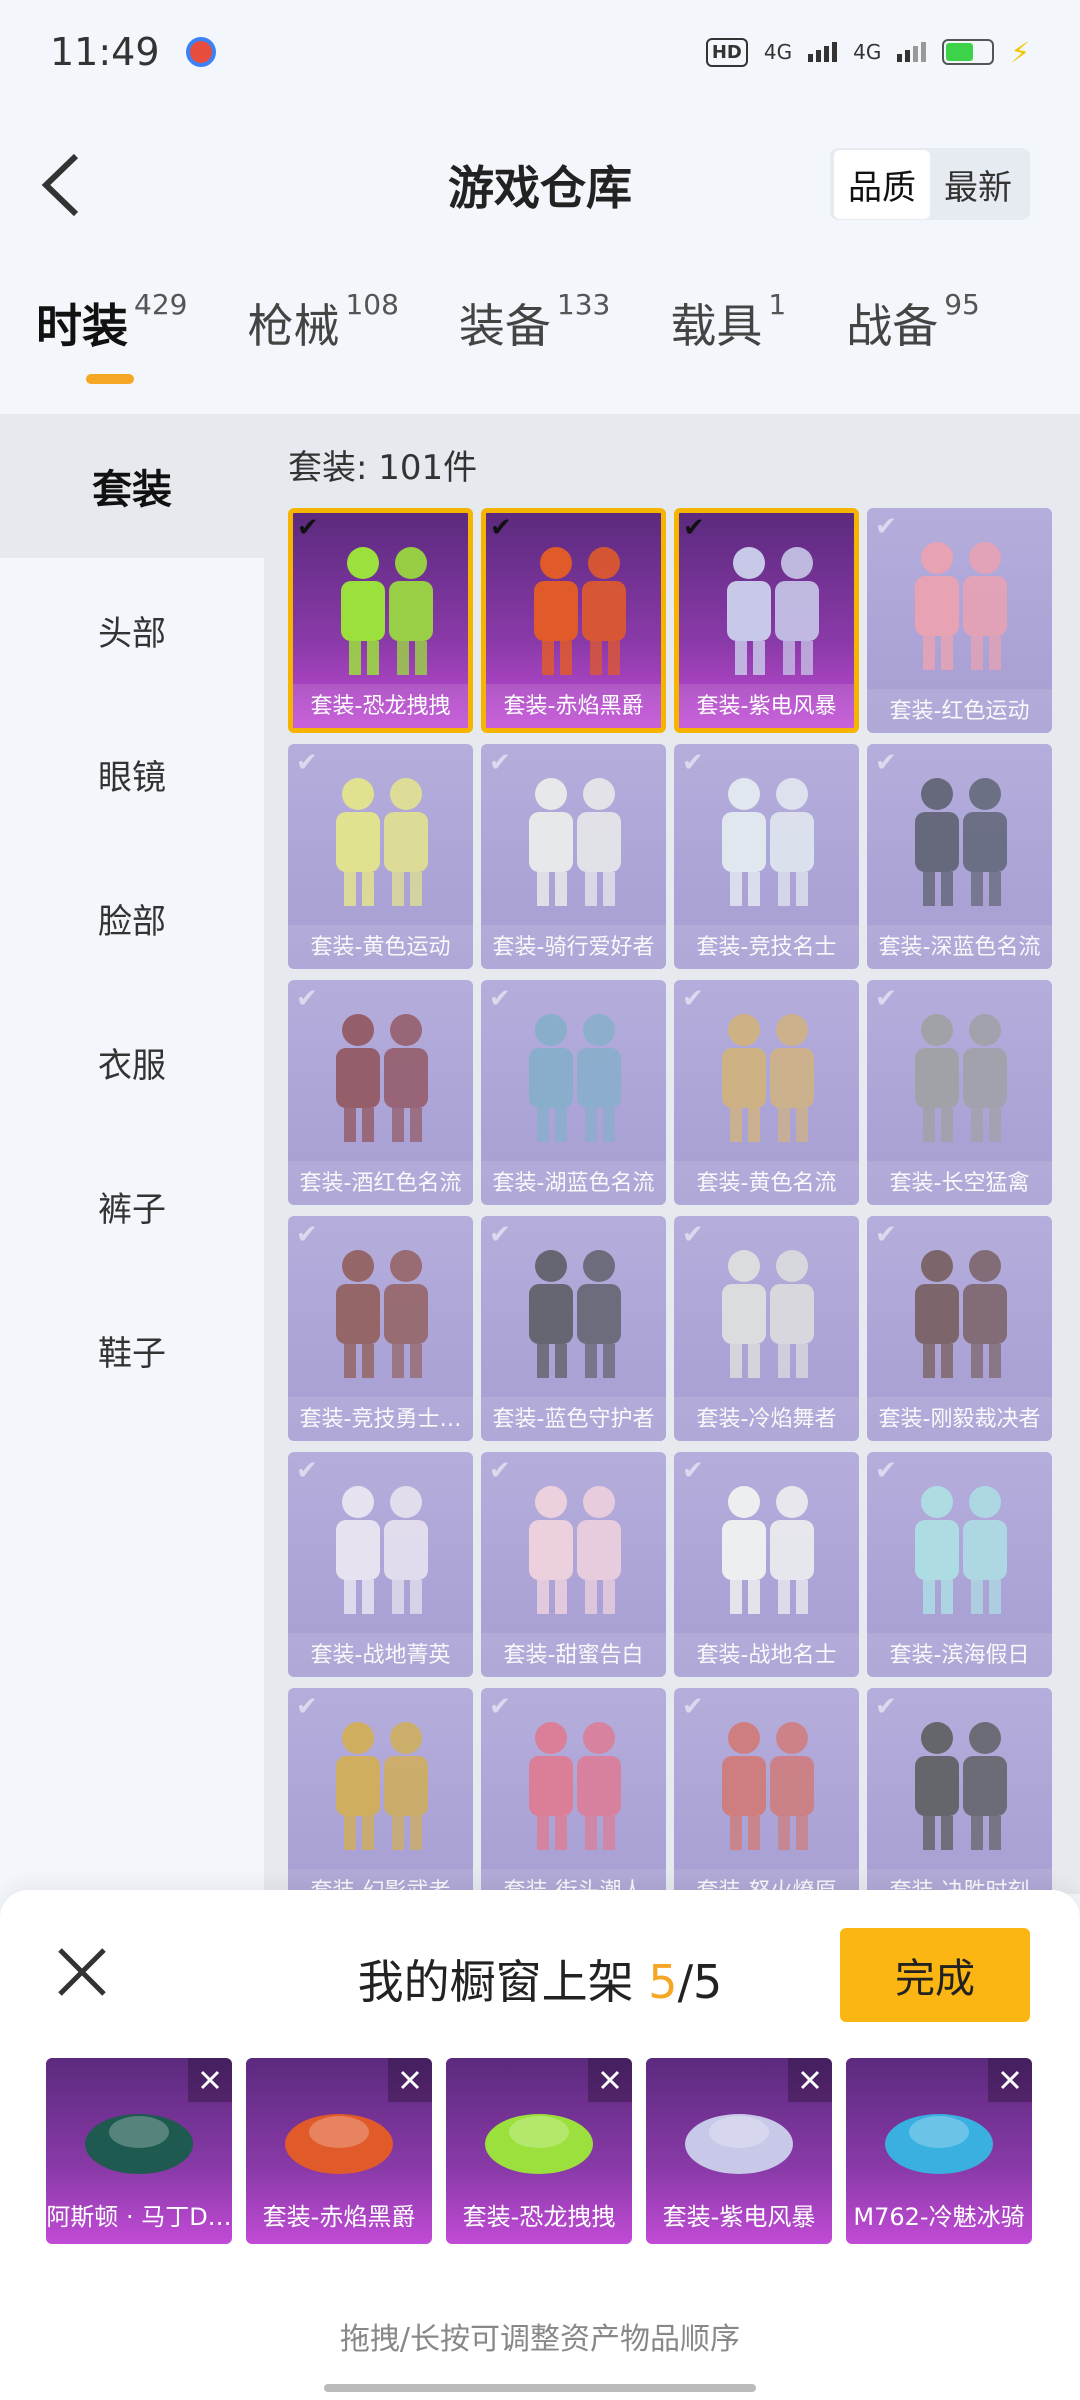 This screenshot has height=2400, width=1080. Describe the element at coordinates (573, 1092) in the screenshot. I see `suit-card: ✔ 套装-湖蓝色名流` at that location.